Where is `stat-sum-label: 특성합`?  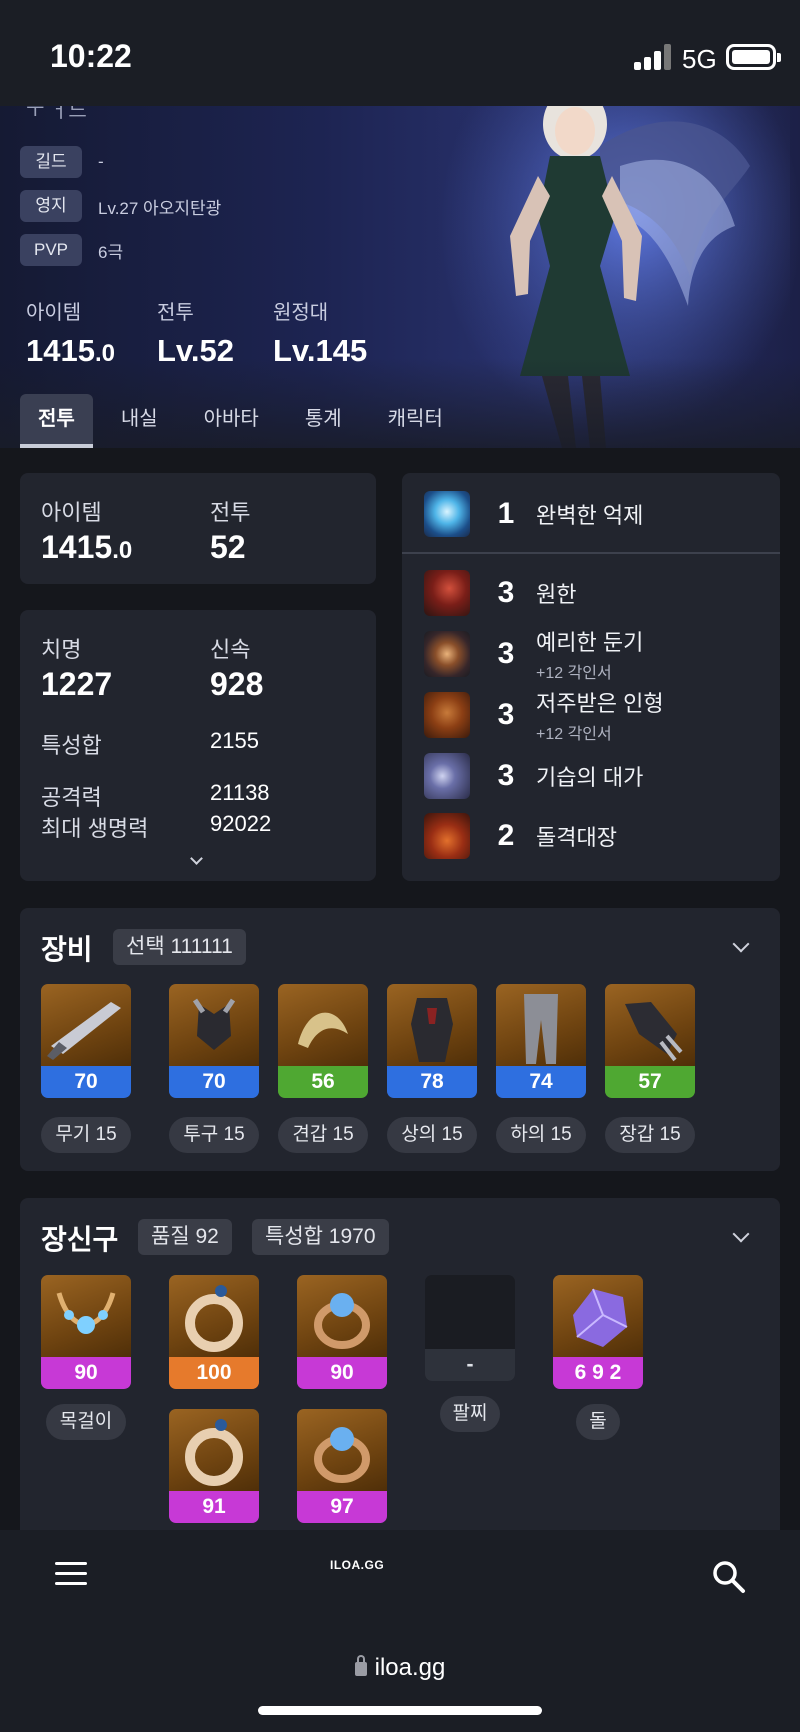 stat-sum-label: 특성합 is located at coordinates (71, 745).